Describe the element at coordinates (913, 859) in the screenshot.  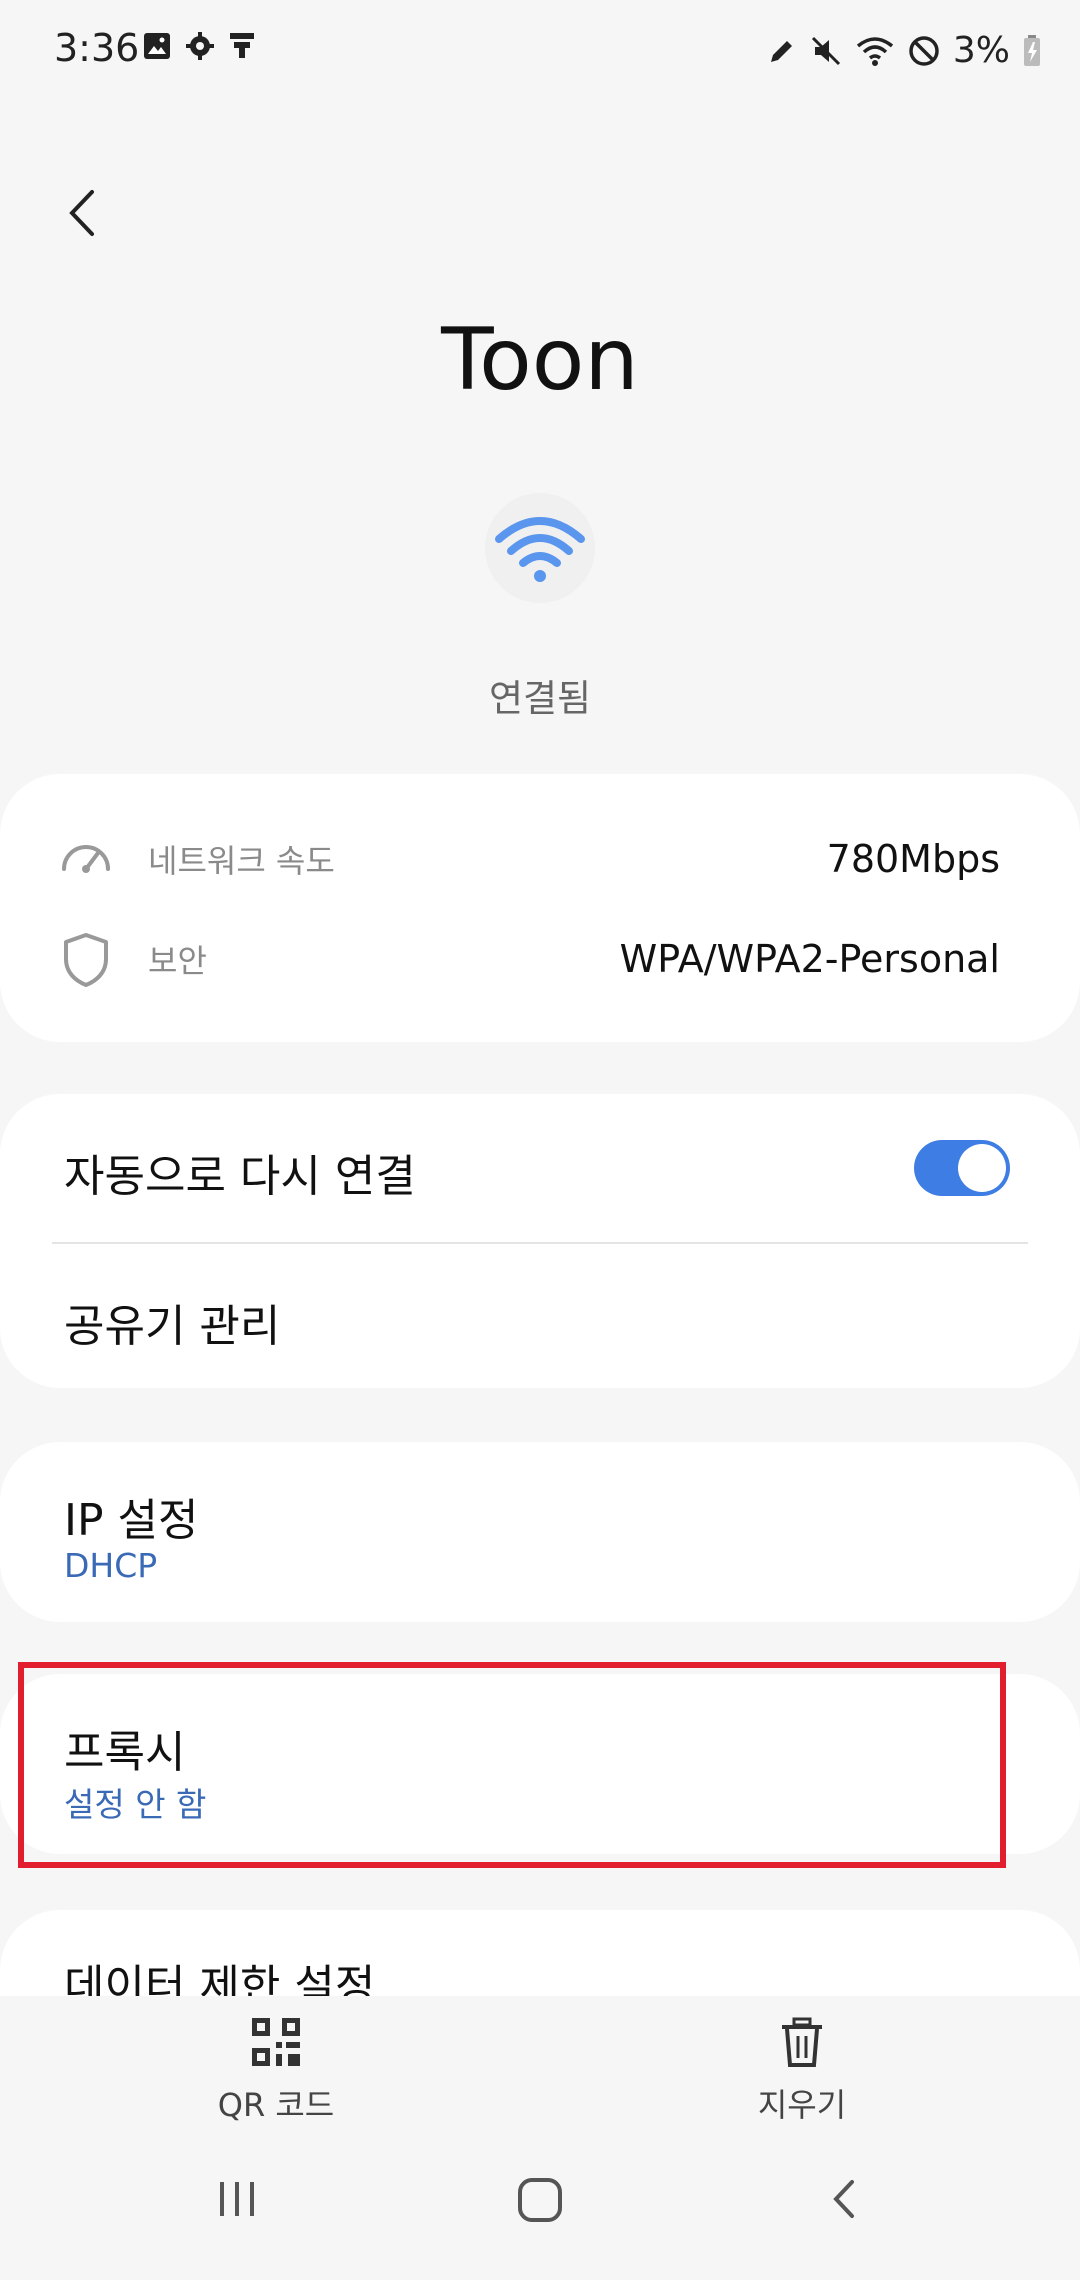
I see `speed-value: 780Mbps` at that location.